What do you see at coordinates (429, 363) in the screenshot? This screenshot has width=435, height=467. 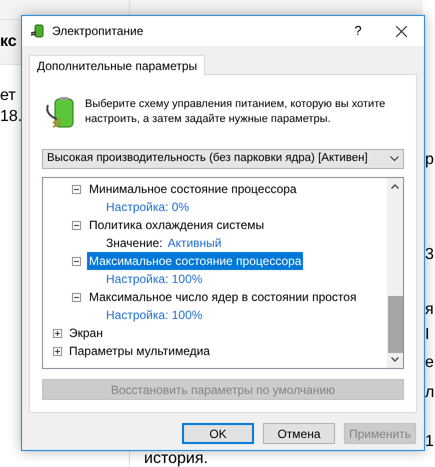 I see `page-text: е` at bounding box center [429, 363].